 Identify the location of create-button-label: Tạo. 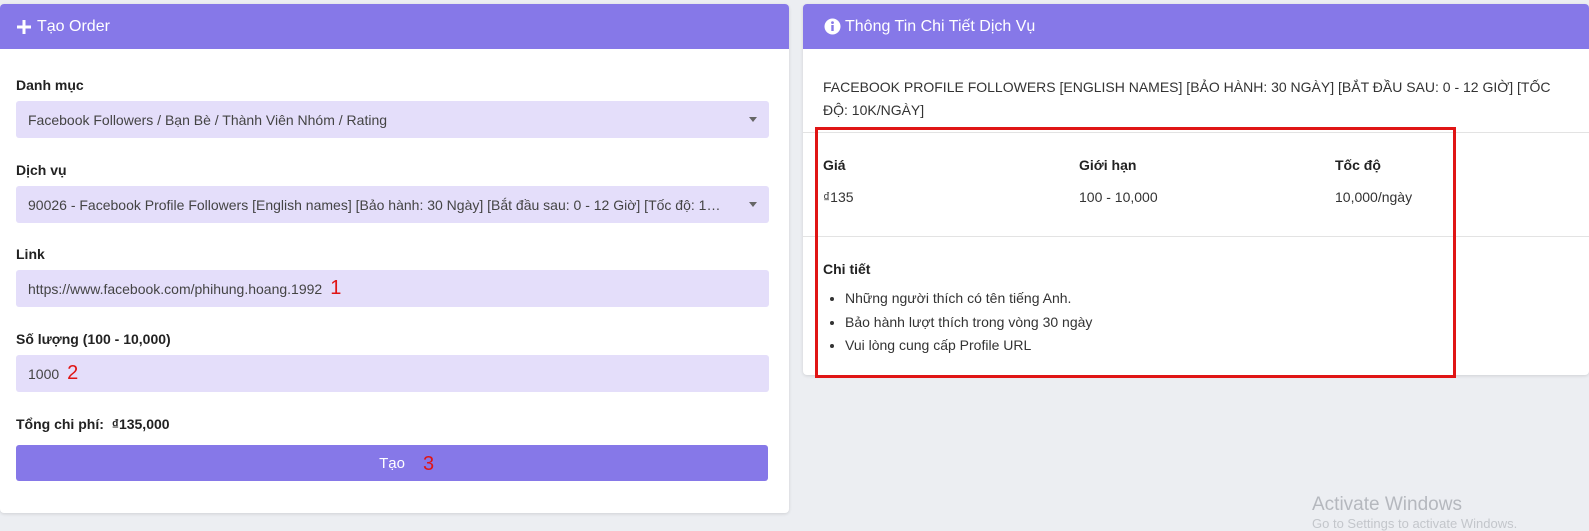
(392, 463).